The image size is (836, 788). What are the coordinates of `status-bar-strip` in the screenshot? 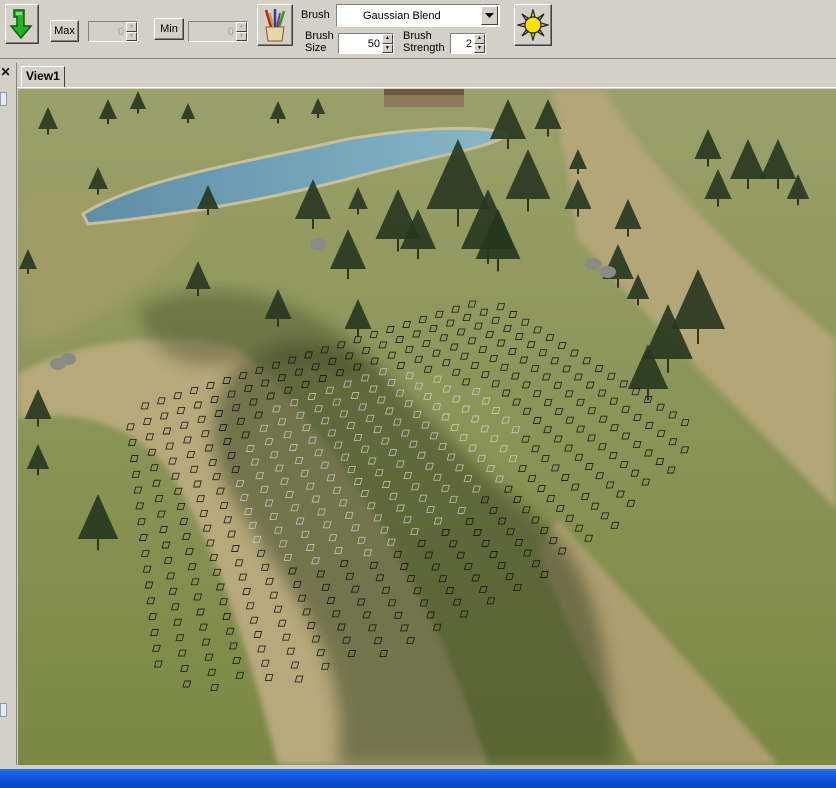 It's located at (418, 778).